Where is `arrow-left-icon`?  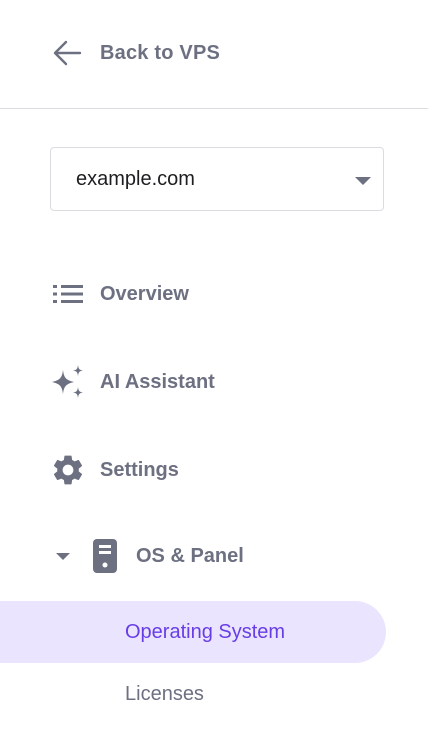 arrow-left-icon is located at coordinates (67, 53).